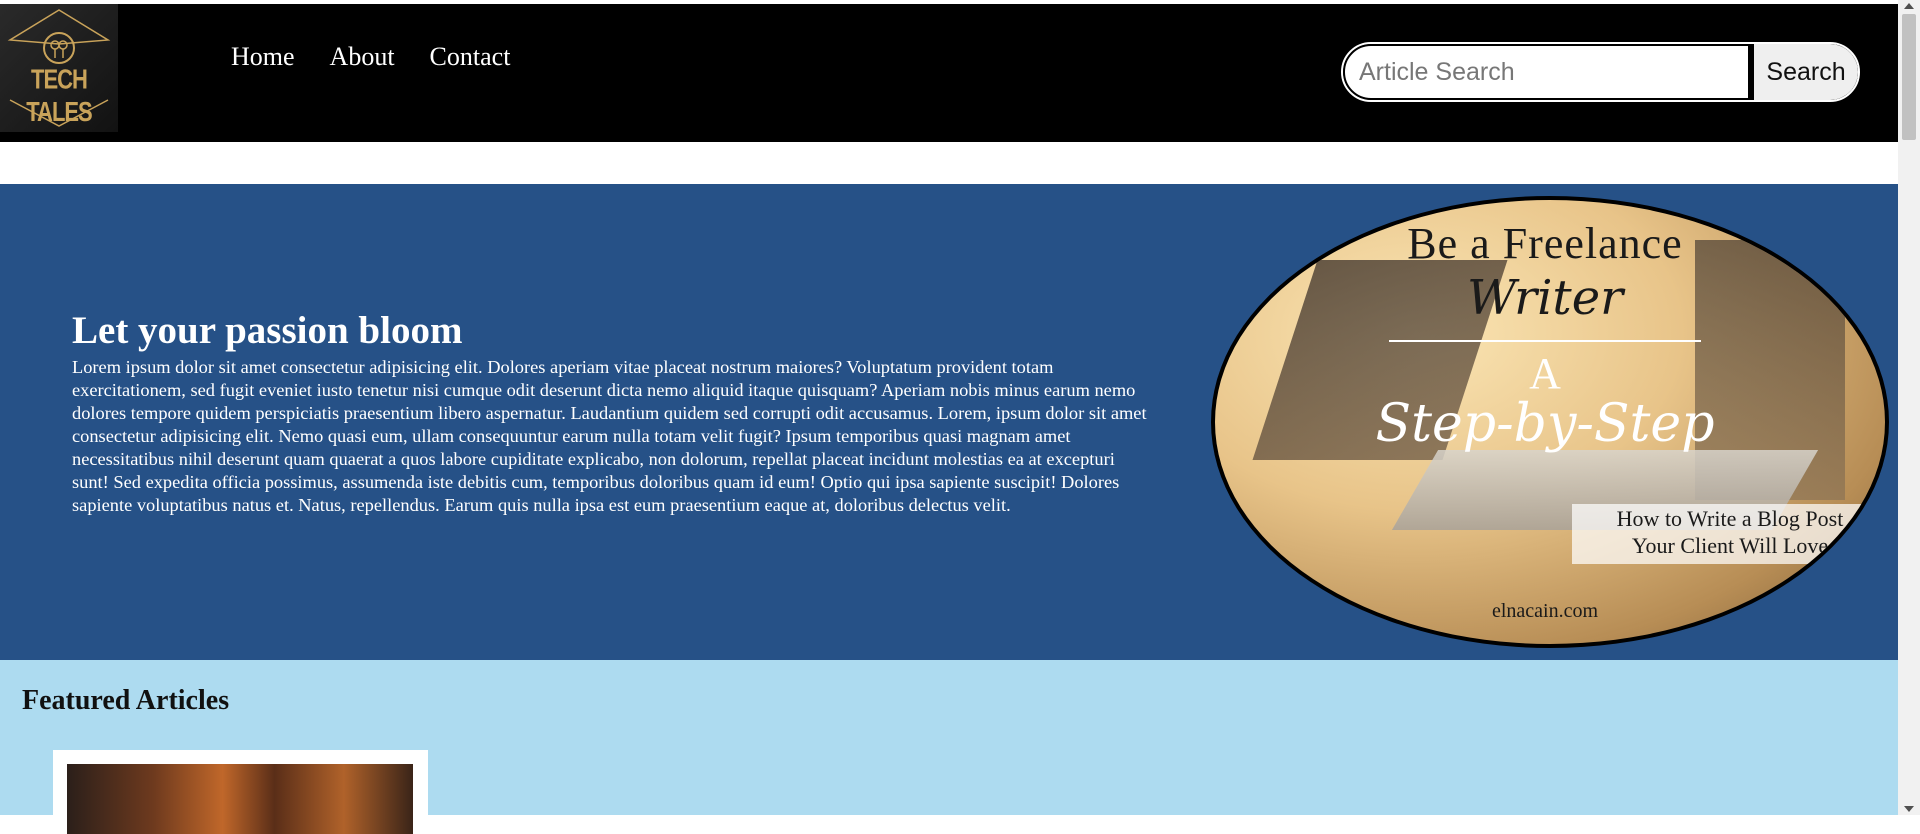  What do you see at coordinates (1730, 545) in the screenshot?
I see `image-caption-line2: Your Client Will Love` at bounding box center [1730, 545].